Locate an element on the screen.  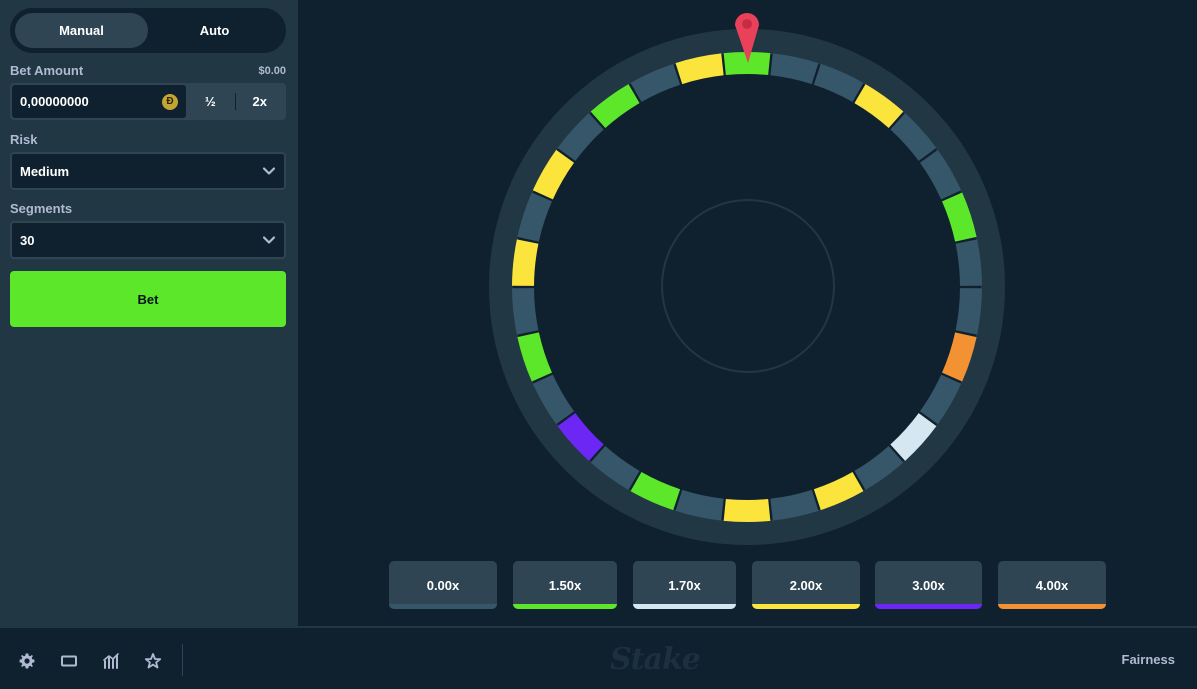
multiplier-chip: 2.00x is located at coordinates (806, 585).